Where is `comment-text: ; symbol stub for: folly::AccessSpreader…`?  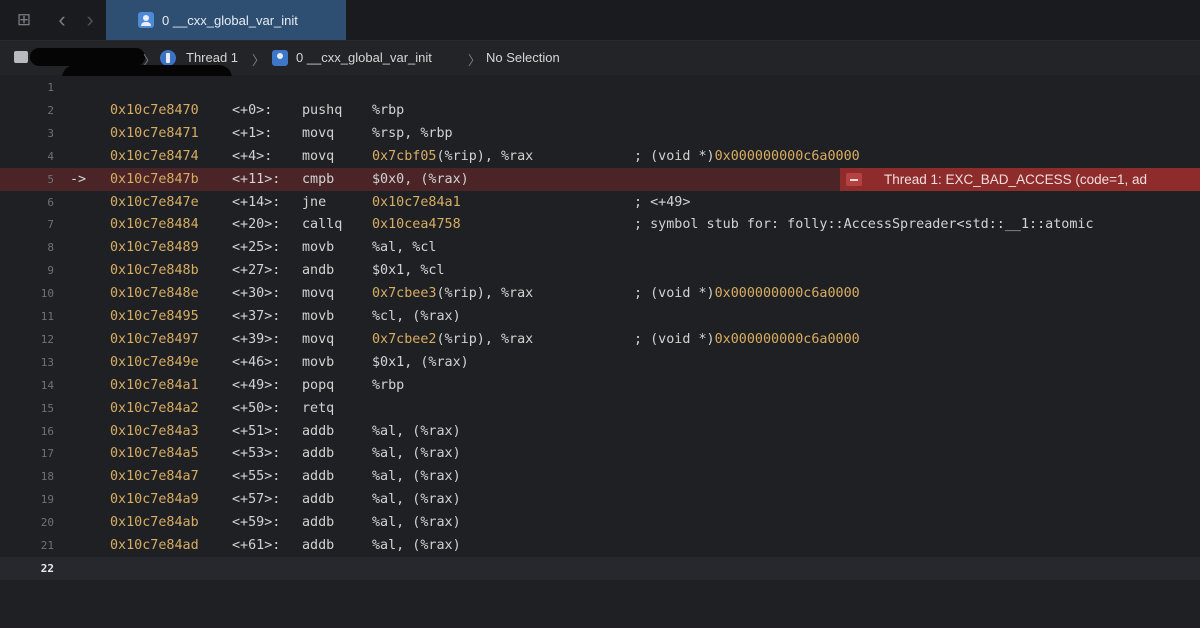
comment-text: ; symbol stub for: folly::AccessSpreader… is located at coordinates (864, 225).